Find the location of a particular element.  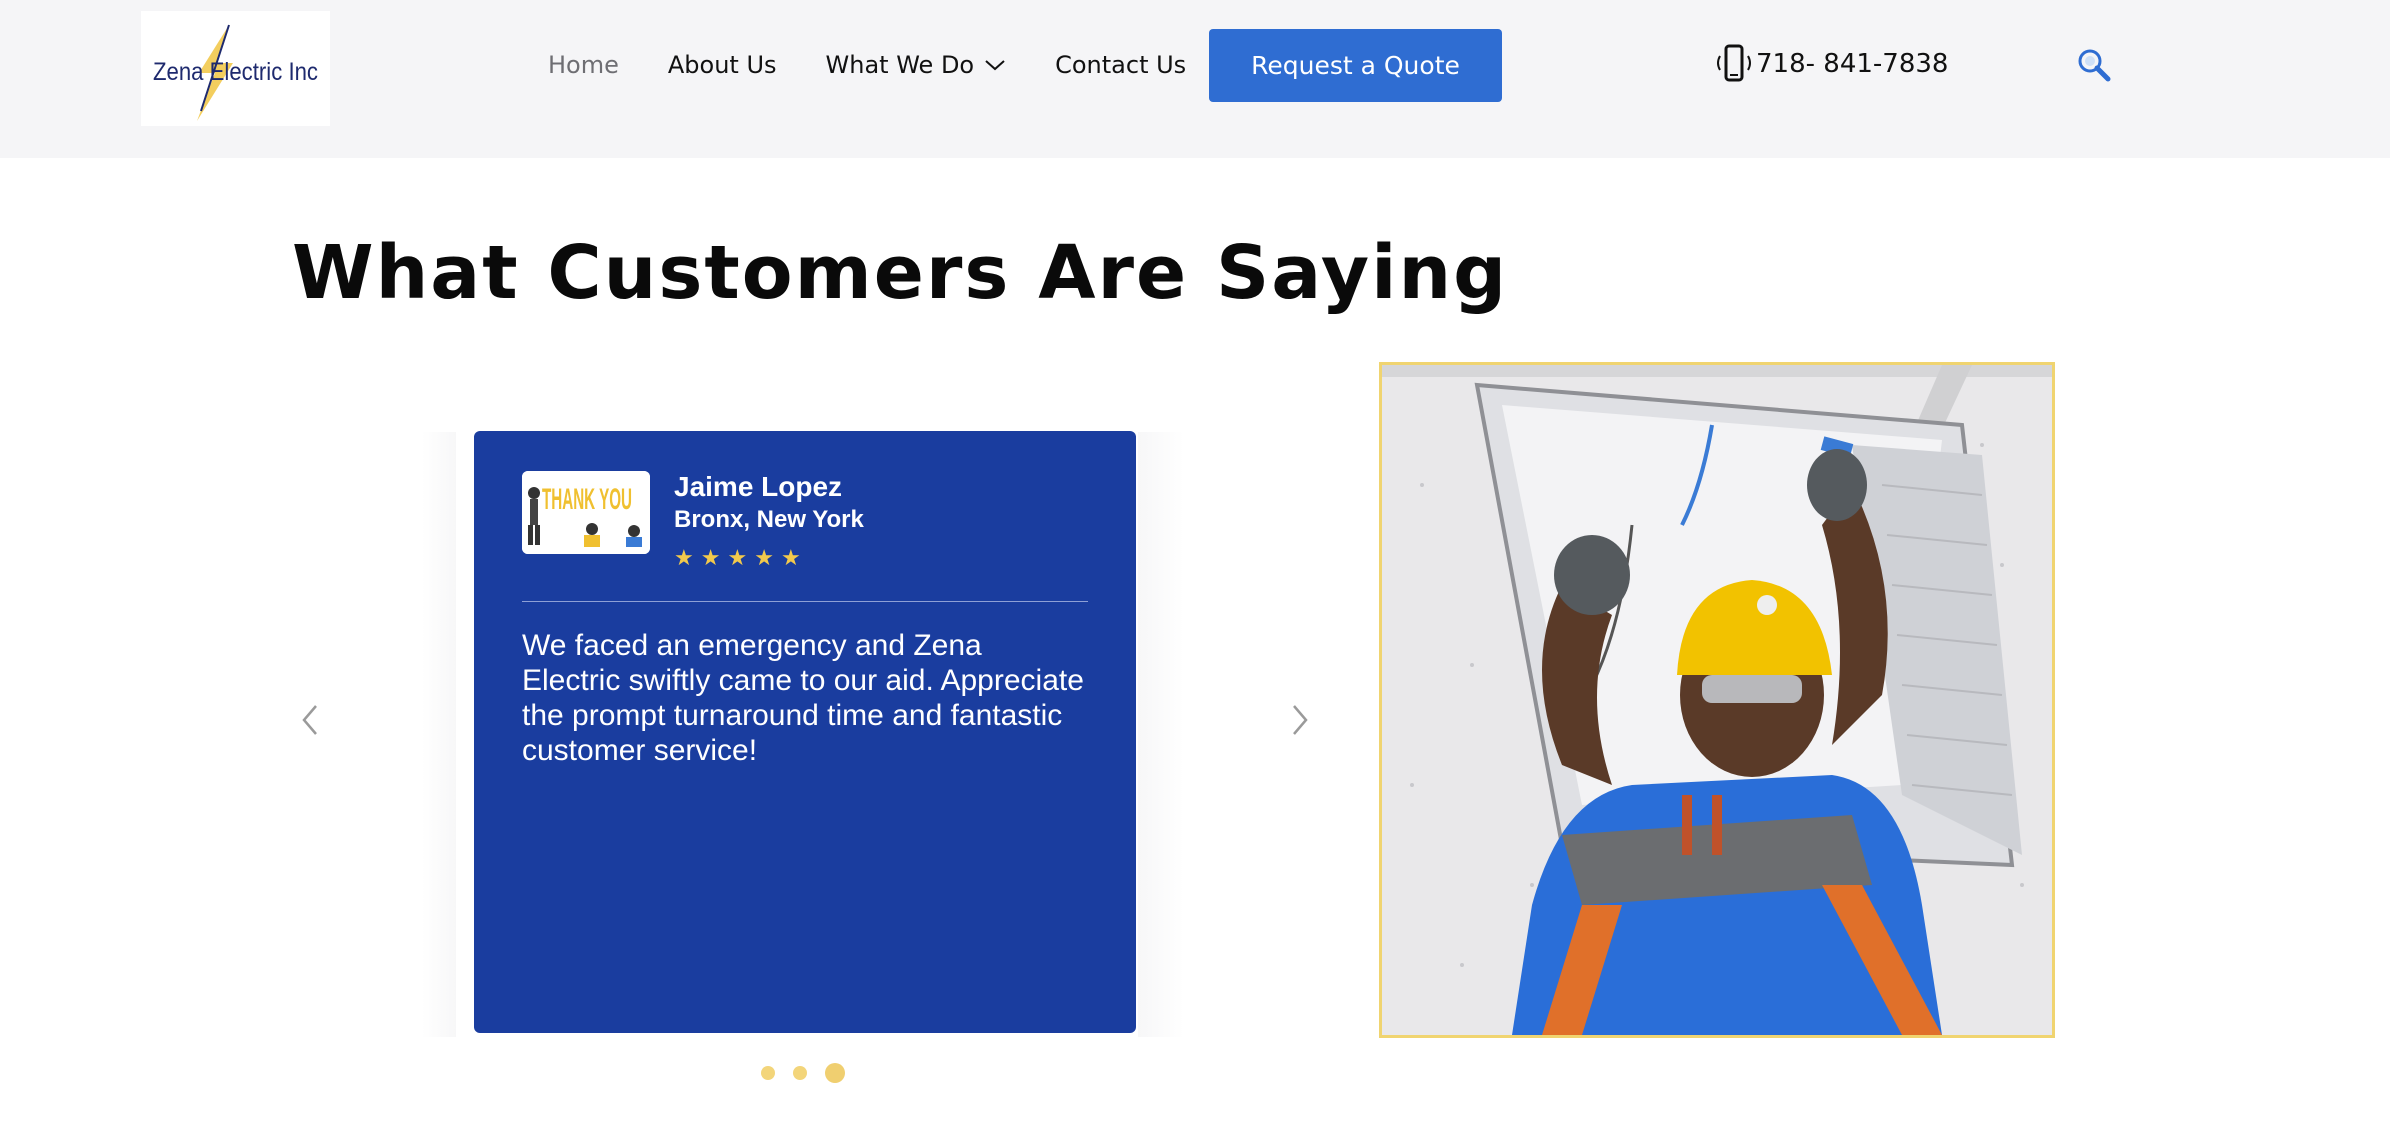

reviewer-location: Bronx, New York is located at coordinates (769, 519).